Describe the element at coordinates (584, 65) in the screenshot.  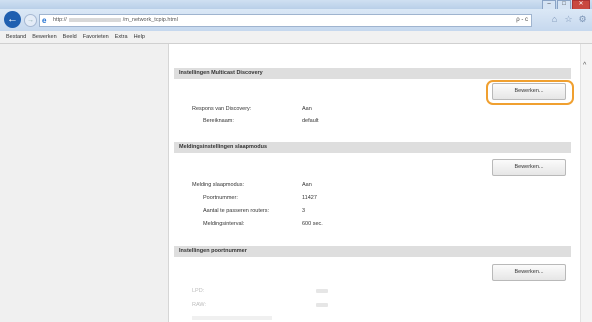
I see `scroll-up-icon: ^` at that location.